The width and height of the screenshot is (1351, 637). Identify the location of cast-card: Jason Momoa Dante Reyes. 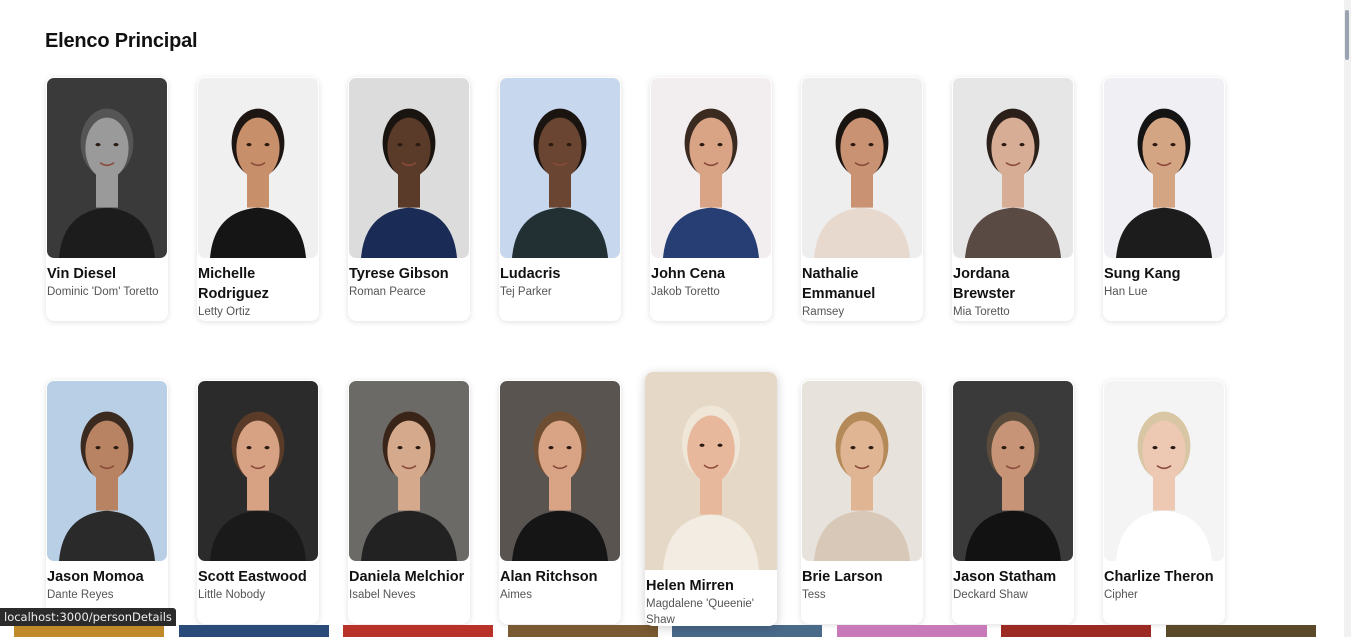
(107, 502).